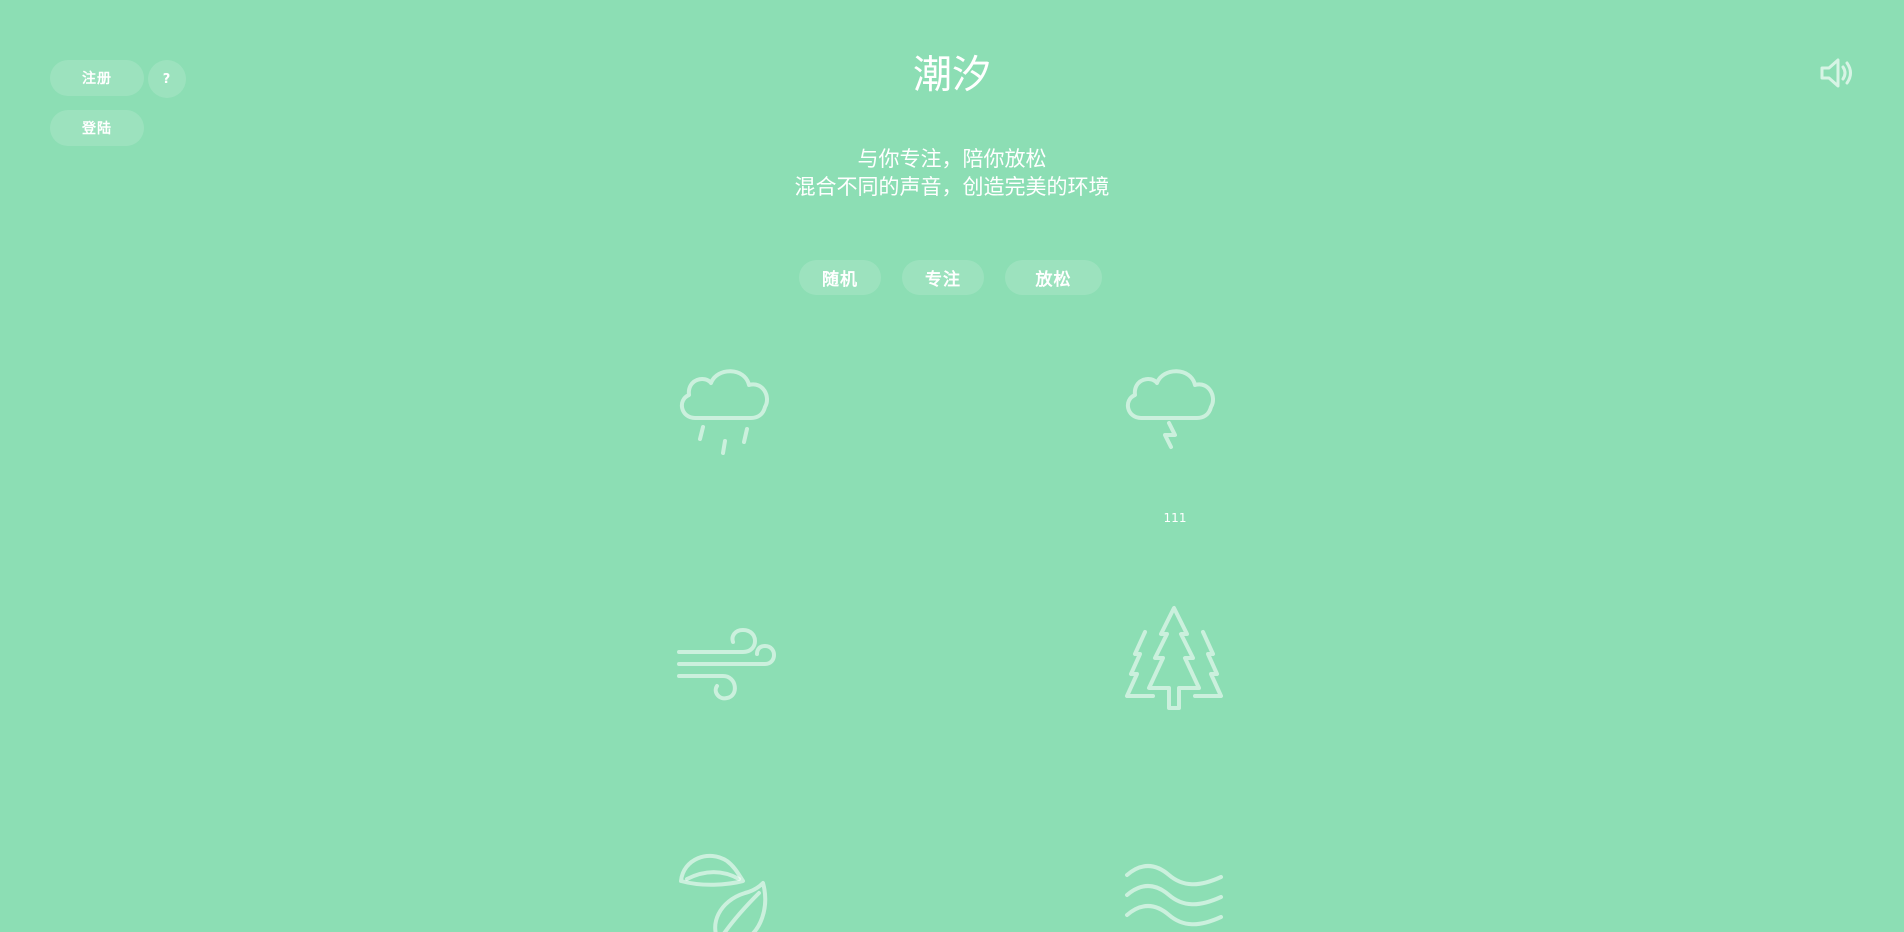 The height and width of the screenshot is (932, 1904). I want to click on rain-cloud-icon, so click(728, 410).